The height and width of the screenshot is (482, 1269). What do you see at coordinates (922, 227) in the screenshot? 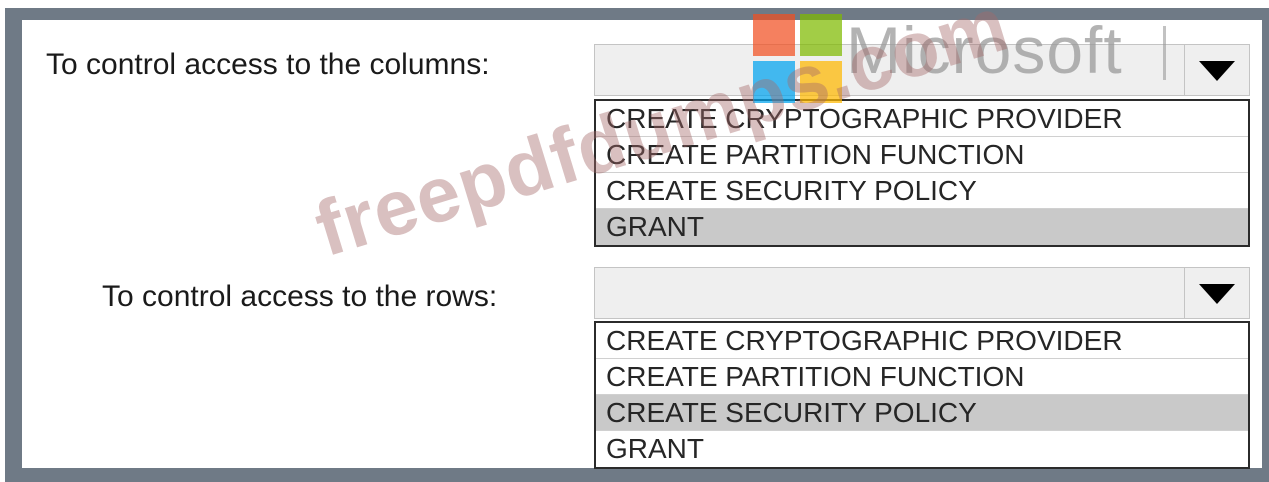
I see `columns-option-grant: GRANT` at bounding box center [922, 227].